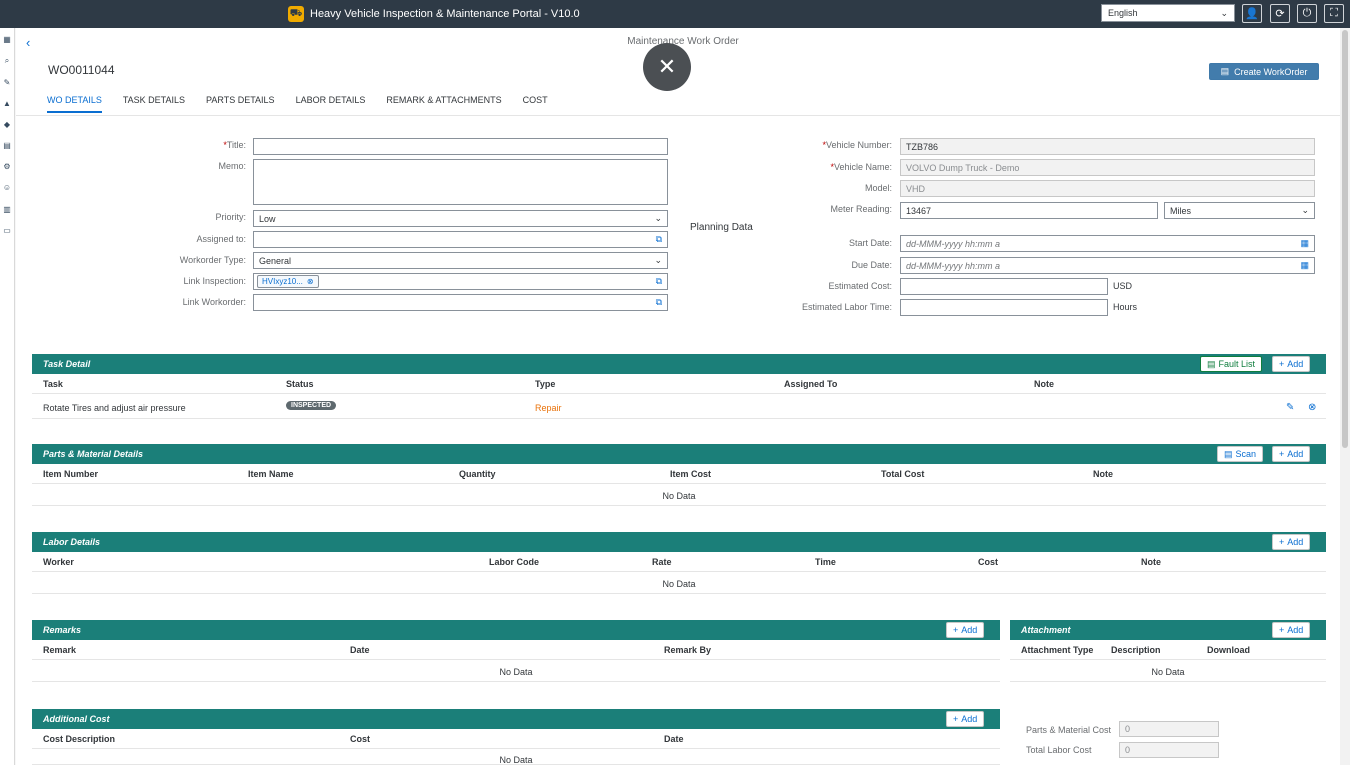 The width and height of the screenshot is (1350, 765). I want to click on estimated-cost-input, so click(1004, 286).